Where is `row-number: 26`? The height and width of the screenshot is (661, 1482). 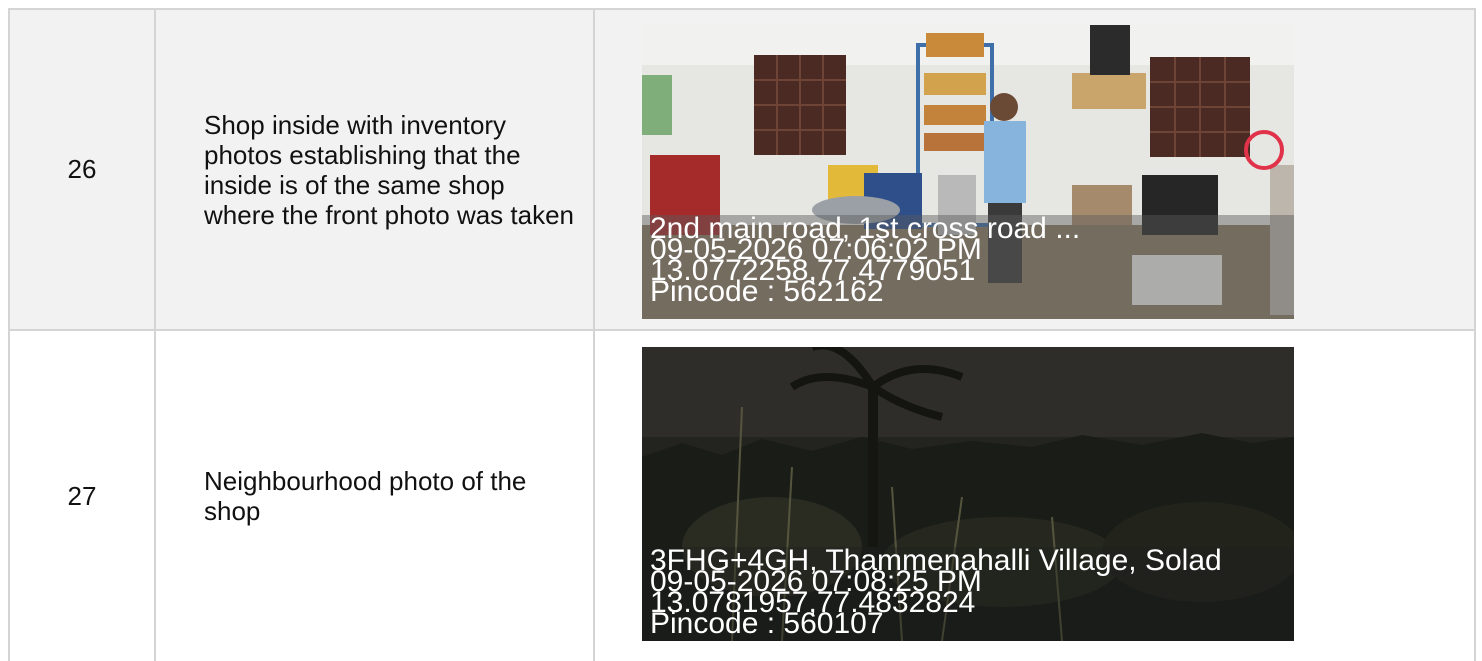 row-number: 26 is located at coordinates (81, 169).